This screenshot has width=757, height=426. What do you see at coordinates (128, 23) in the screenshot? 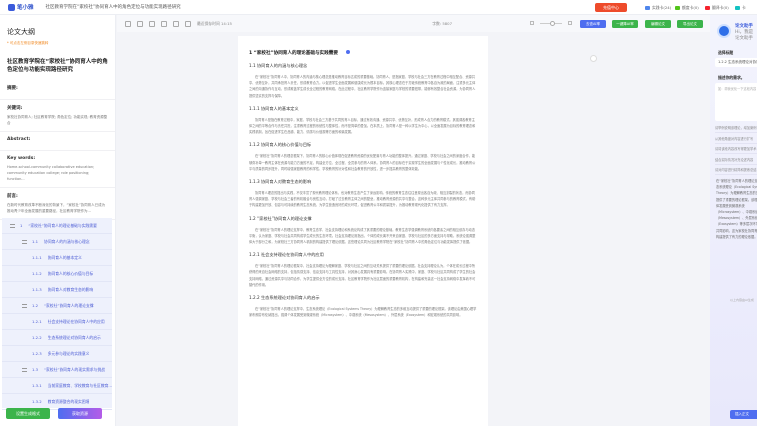
I see `undo-icon` at bounding box center [128, 23].